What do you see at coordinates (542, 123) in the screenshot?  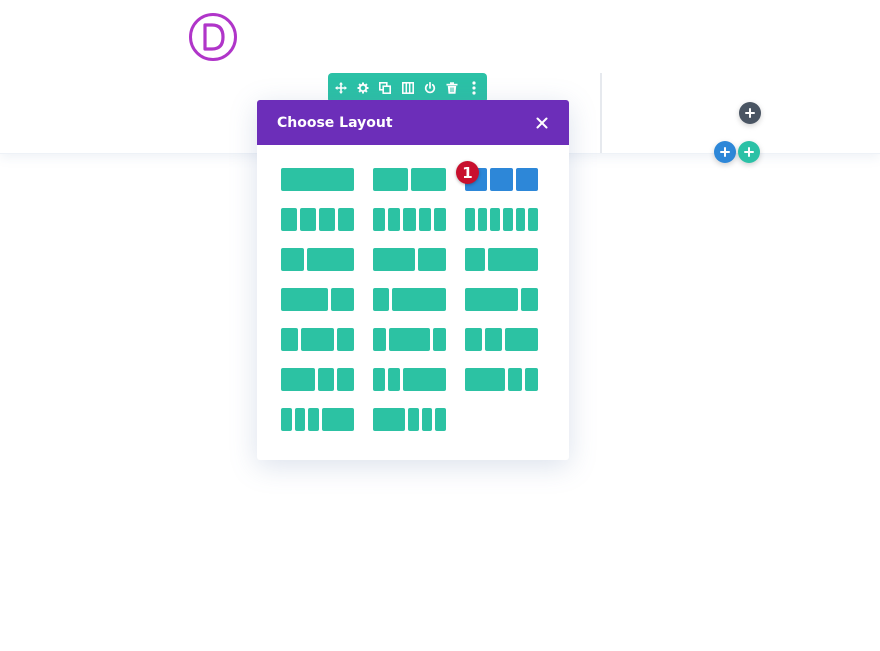 I see `close-icon` at bounding box center [542, 123].